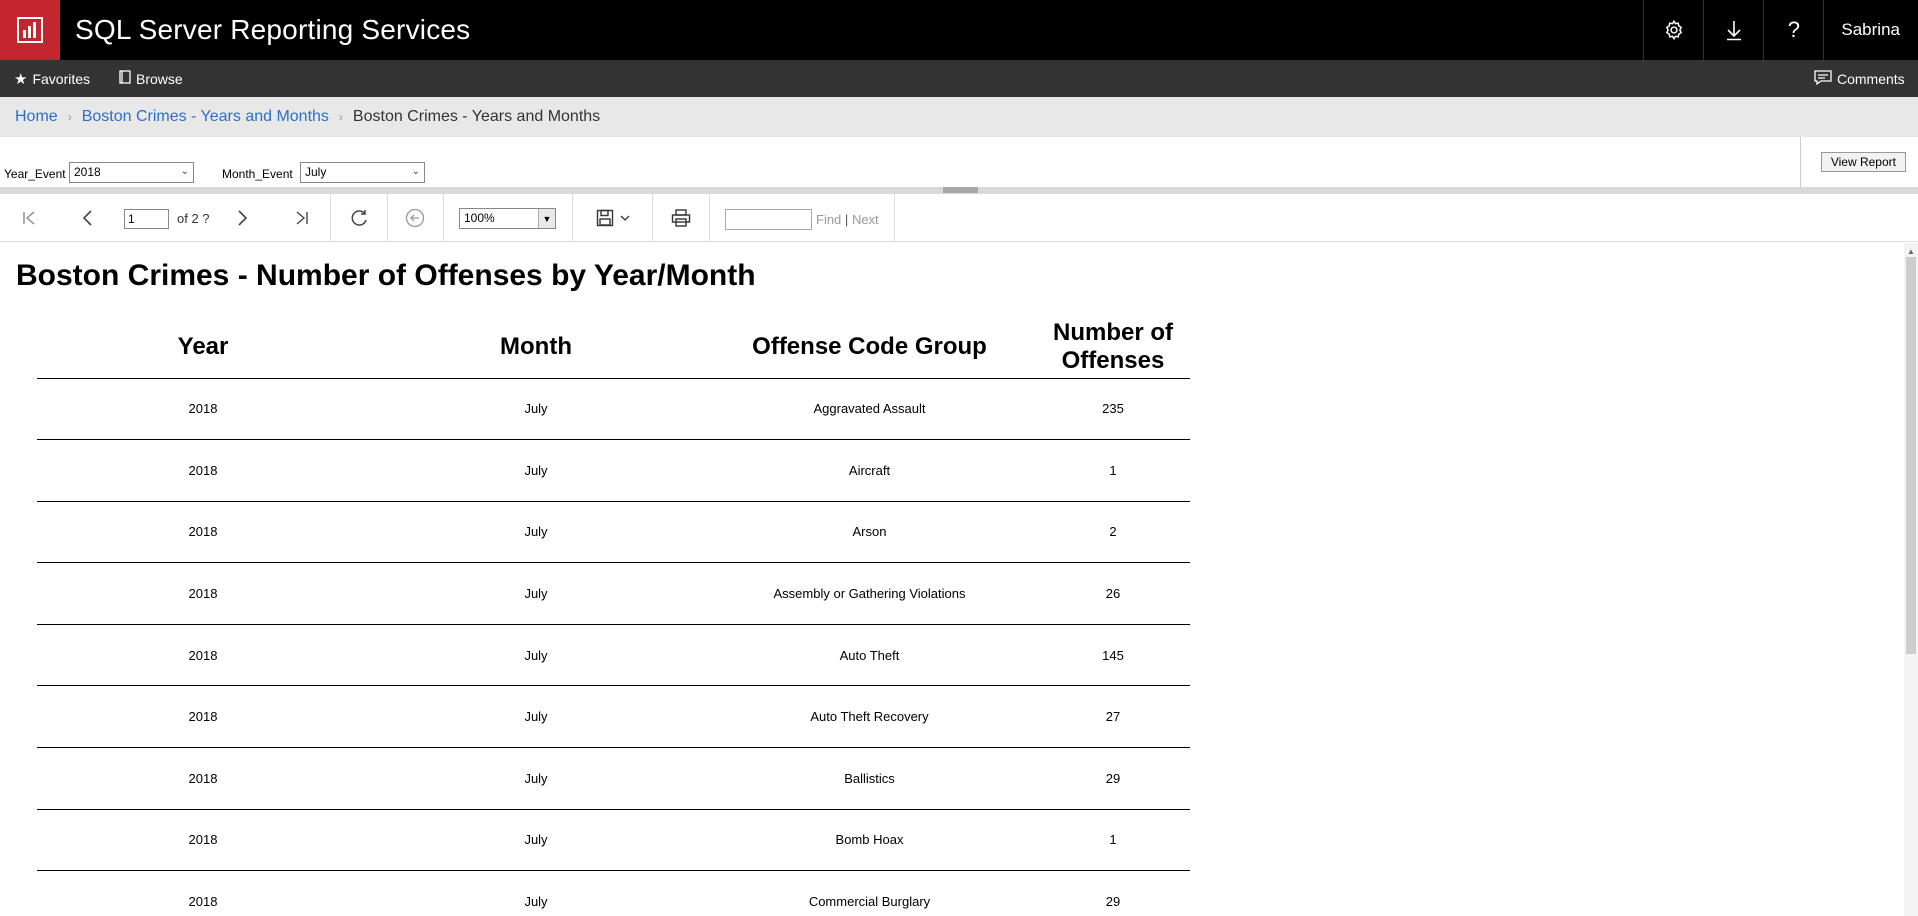 The height and width of the screenshot is (916, 1918). What do you see at coordinates (869, 470) in the screenshot?
I see `cell-offense-group: Aircraft` at bounding box center [869, 470].